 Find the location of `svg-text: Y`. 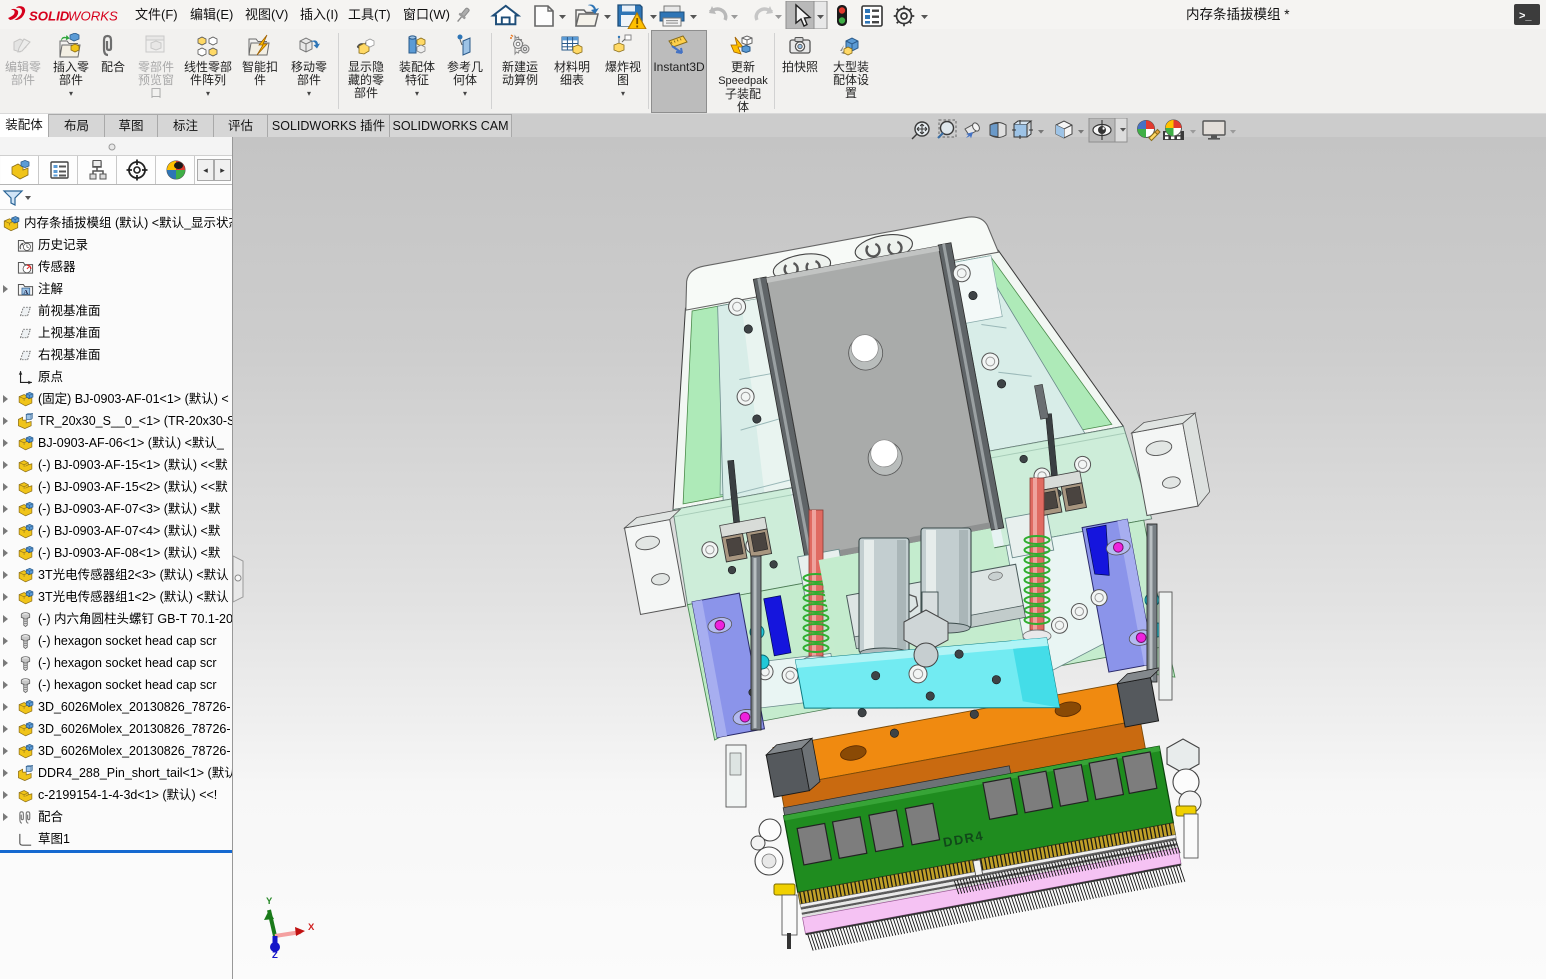

svg-text: Y is located at coordinates (269, 901).